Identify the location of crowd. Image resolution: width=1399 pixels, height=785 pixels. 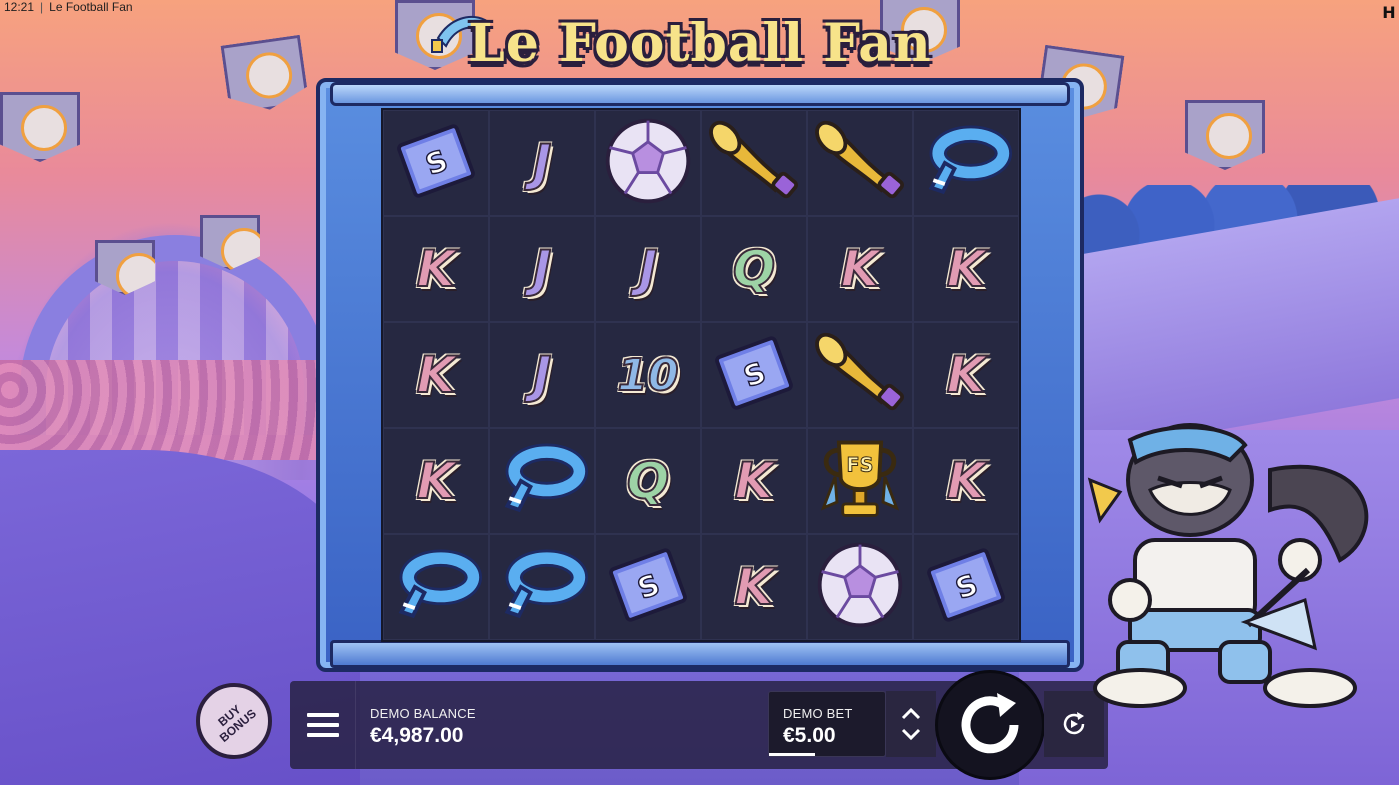
(172, 410).